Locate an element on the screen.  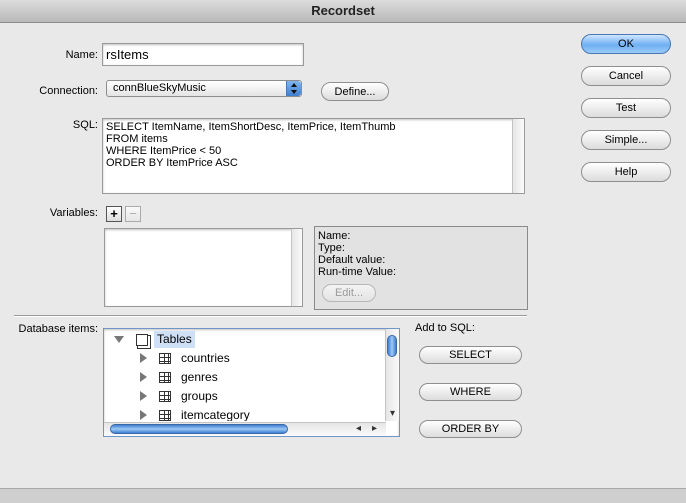
test-button: Test is located at coordinates (626, 108).